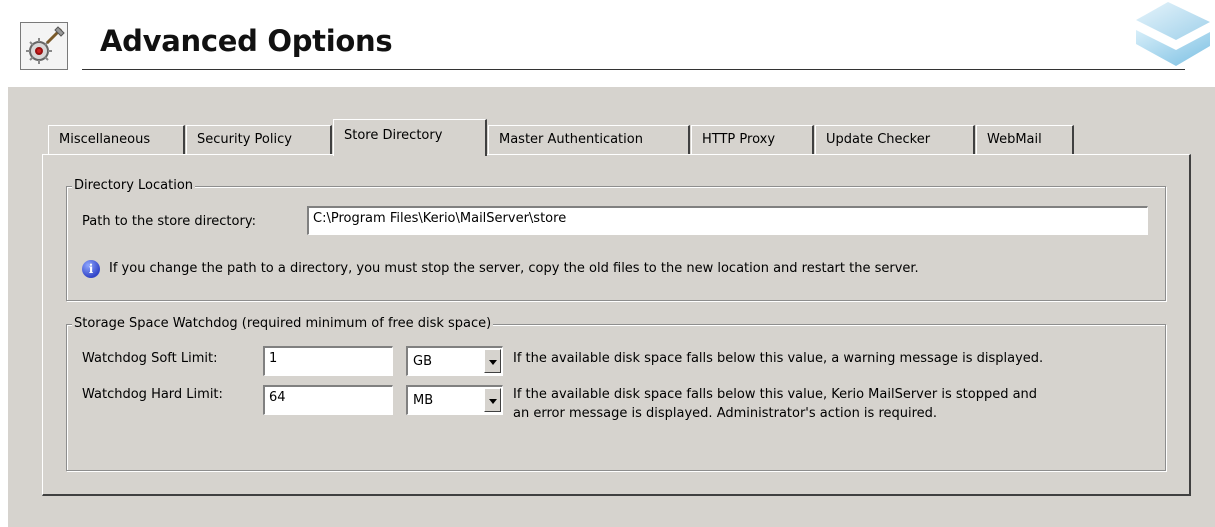 This screenshot has width=1215, height=527. I want to click on tools-gear-icon, so click(44, 46).